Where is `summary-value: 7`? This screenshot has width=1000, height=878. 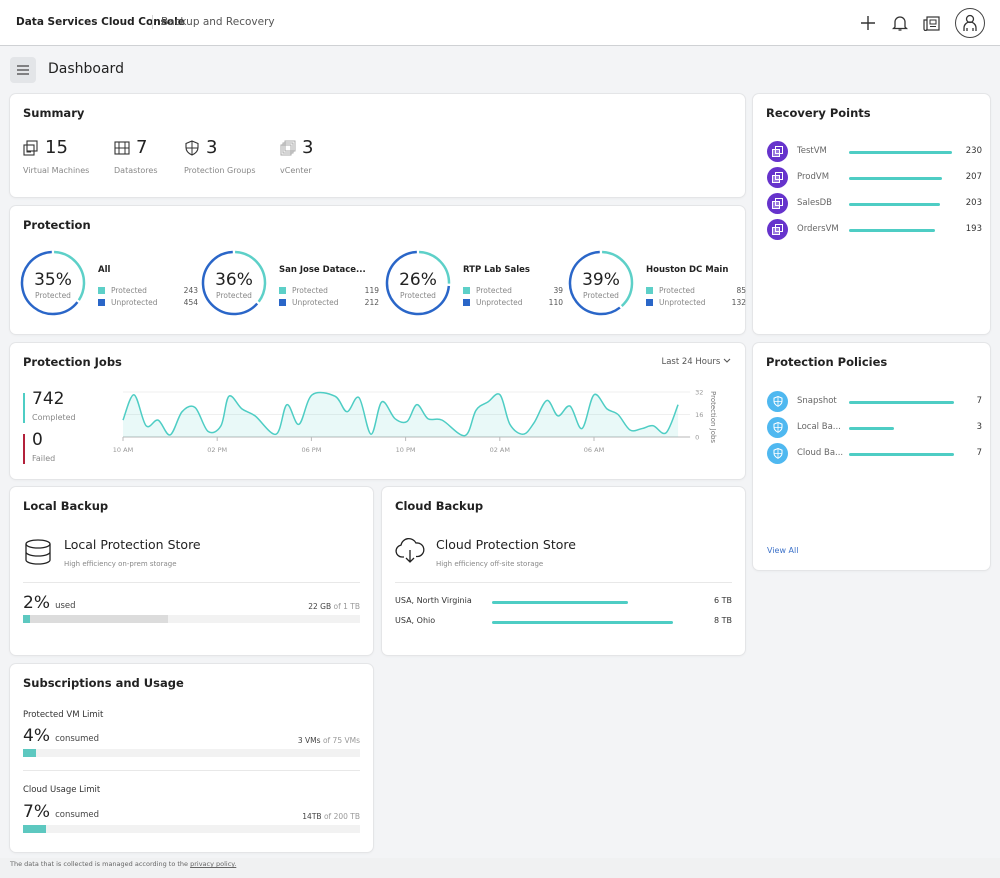 summary-value: 7 is located at coordinates (142, 147).